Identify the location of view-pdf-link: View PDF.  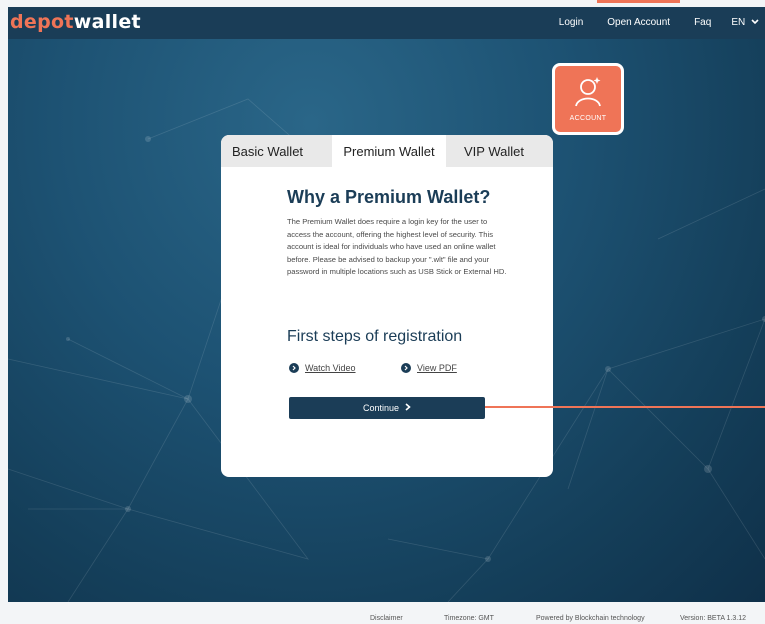
(429, 368).